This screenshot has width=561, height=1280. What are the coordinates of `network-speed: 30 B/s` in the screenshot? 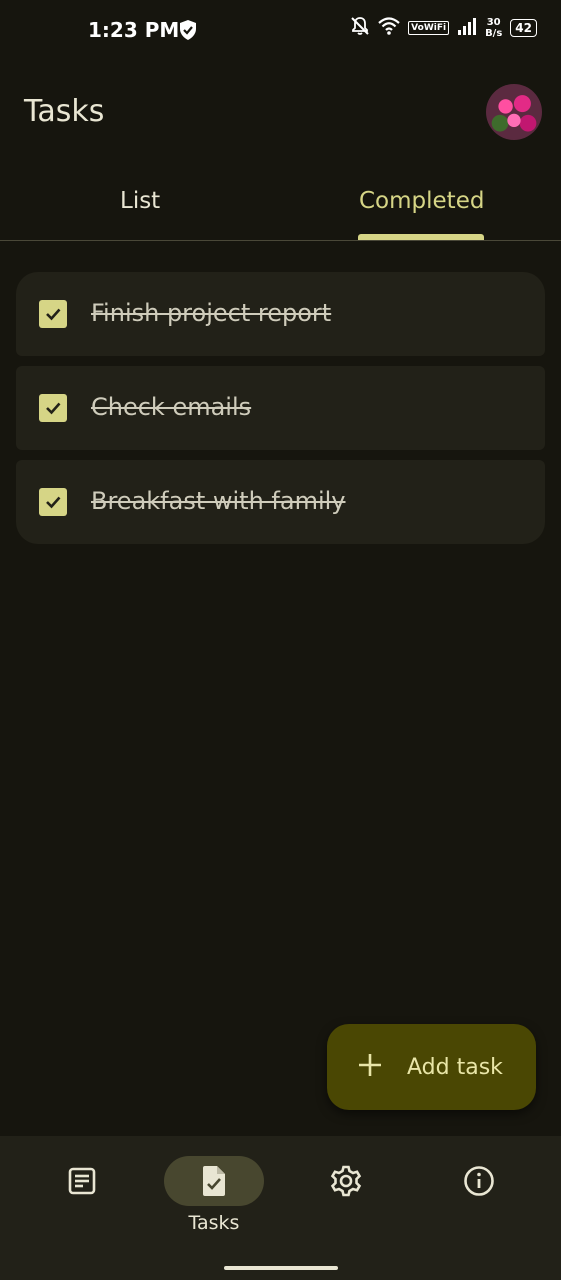 It's located at (494, 28).